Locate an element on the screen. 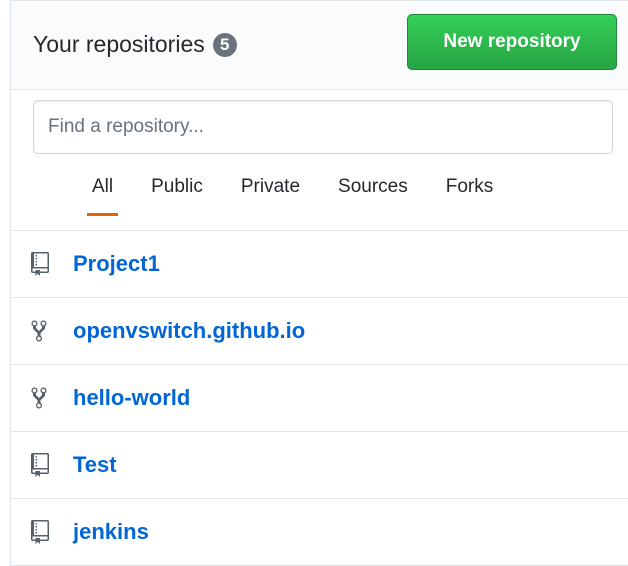  repositories-title: Your repositories 5 is located at coordinates (135, 44).